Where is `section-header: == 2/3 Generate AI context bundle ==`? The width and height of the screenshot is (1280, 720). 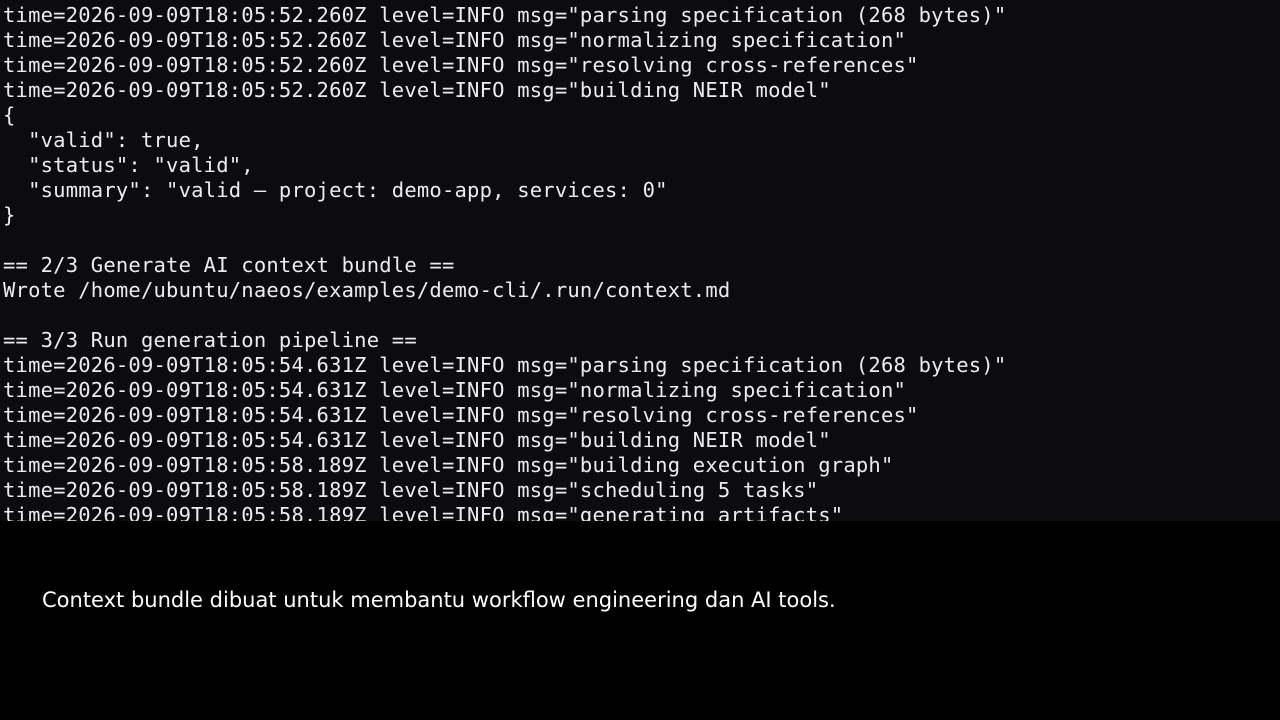 section-header: == 2/3 Generate AI context bundle == is located at coordinates (229, 265).